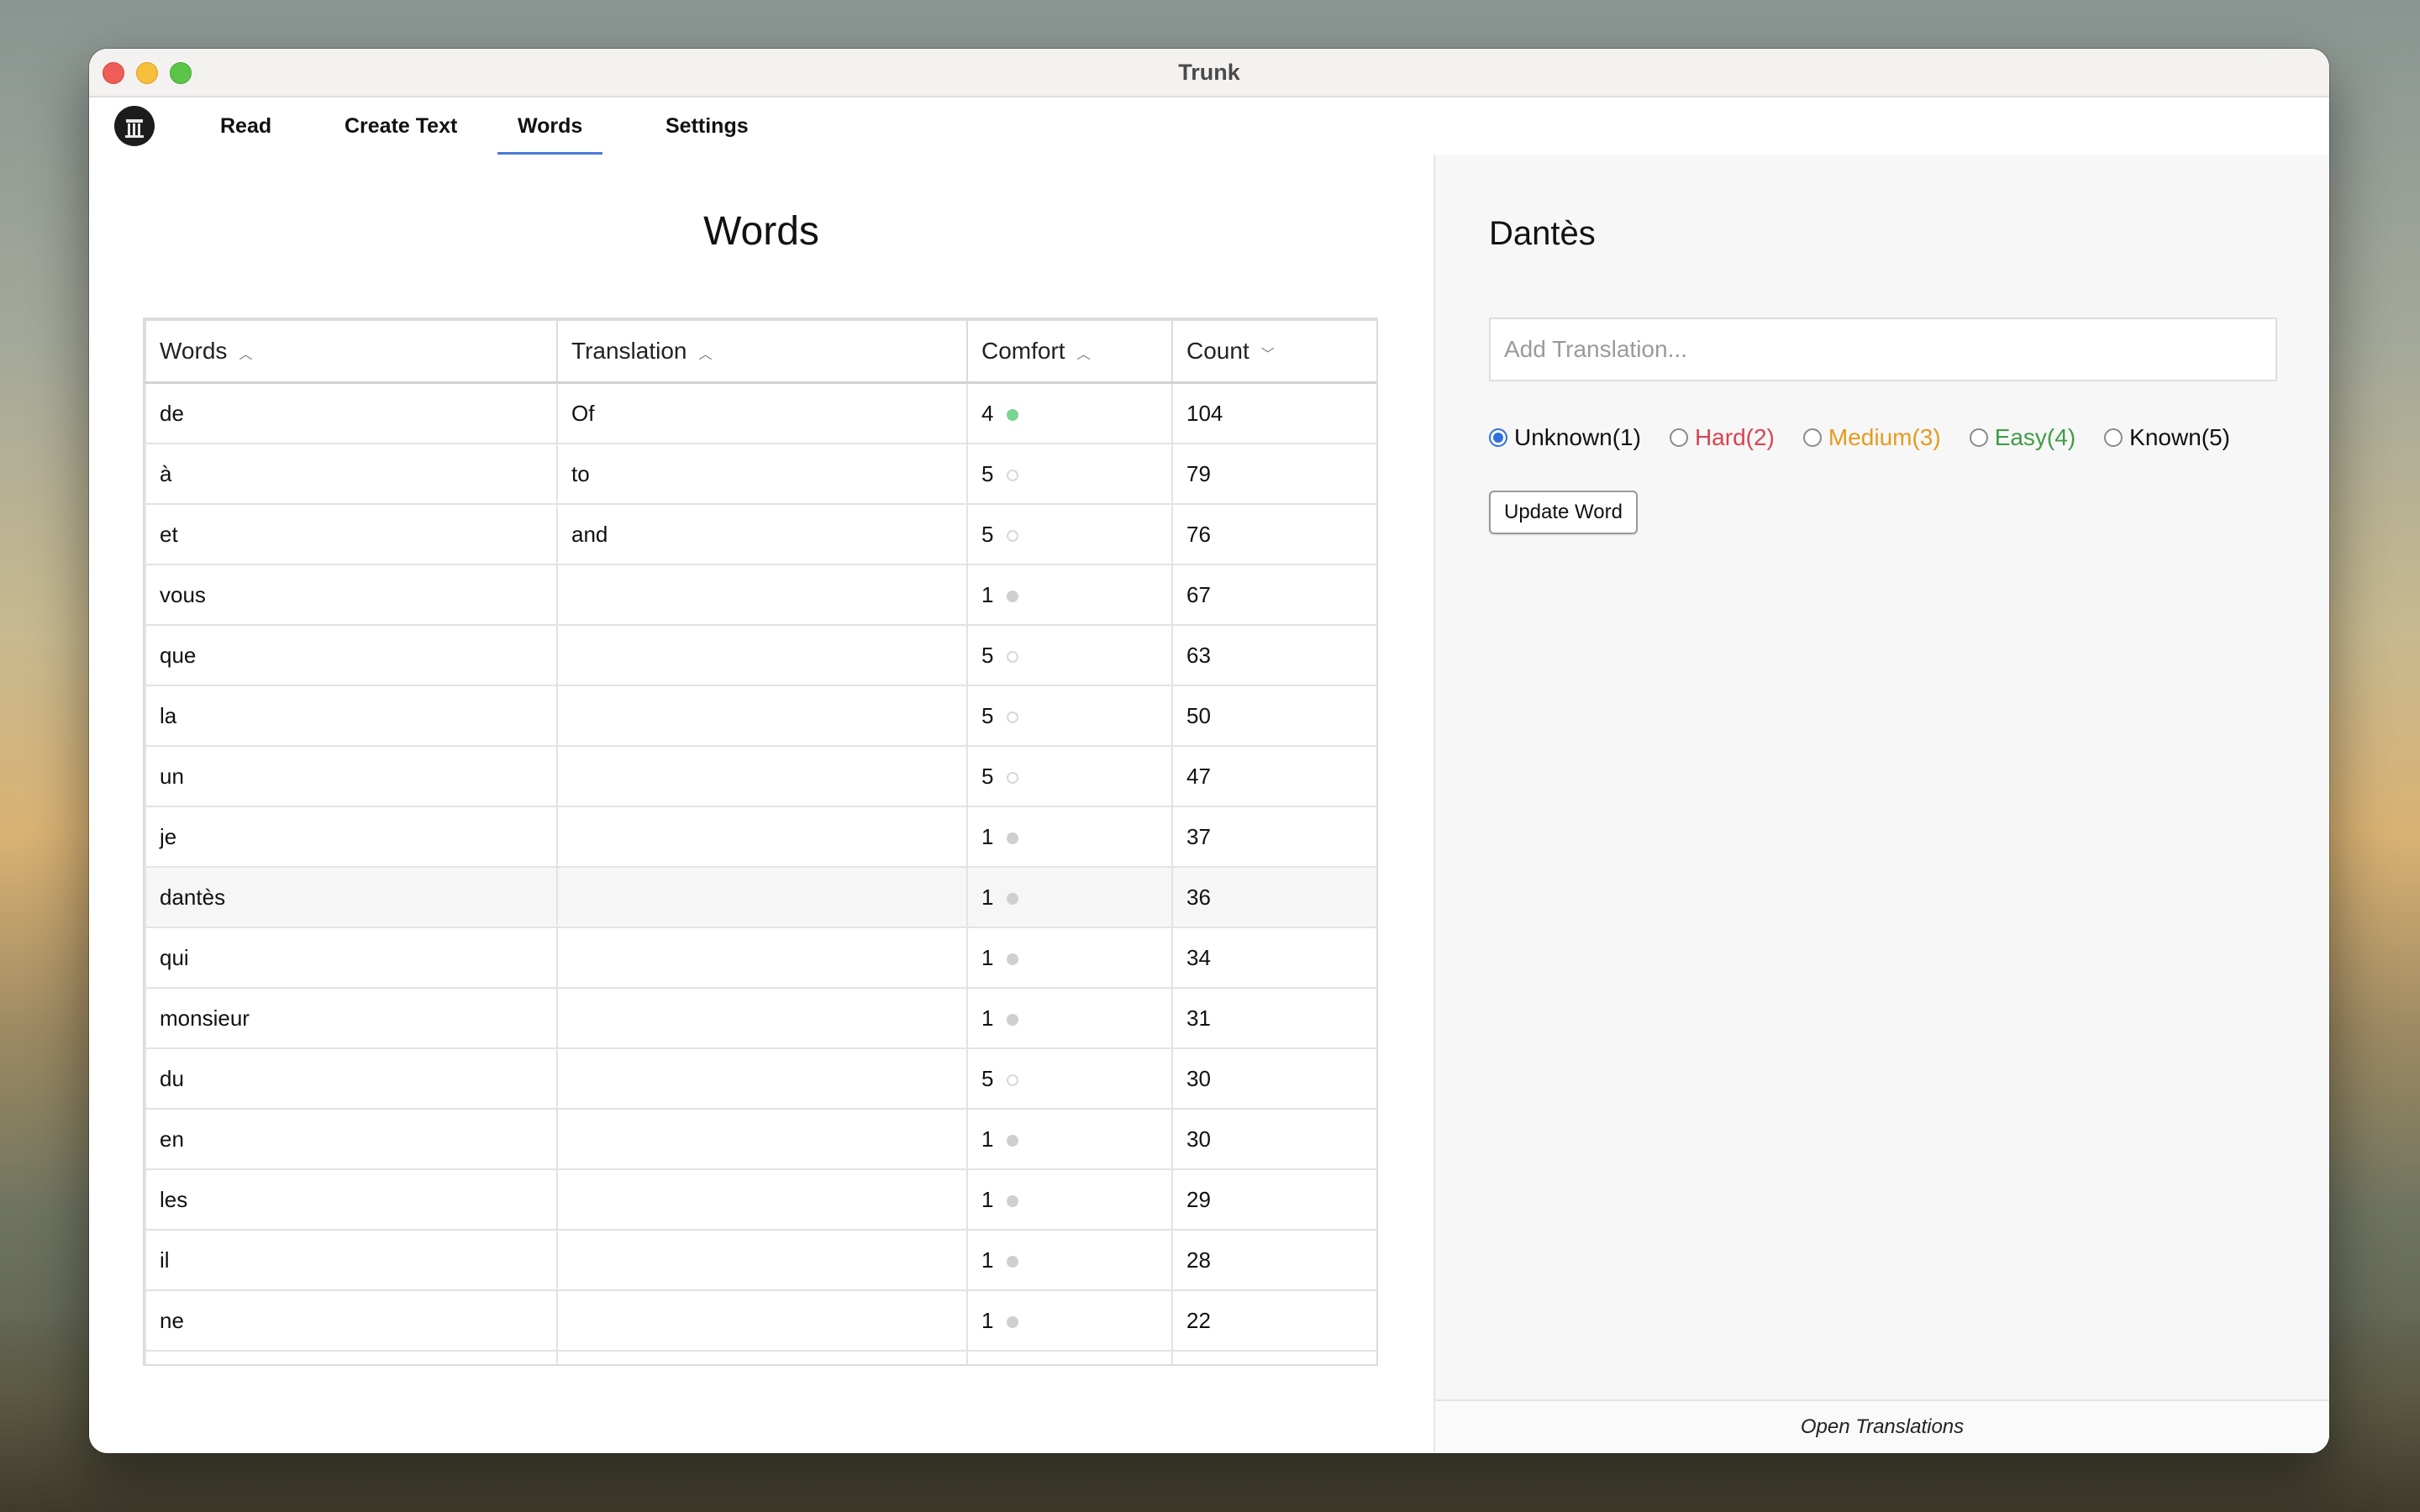 The height and width of the screenshot is (1512, 2420). Describe the element at coordinates (352, 1199) in the screenshot. I see `word-cell: les` at that location.